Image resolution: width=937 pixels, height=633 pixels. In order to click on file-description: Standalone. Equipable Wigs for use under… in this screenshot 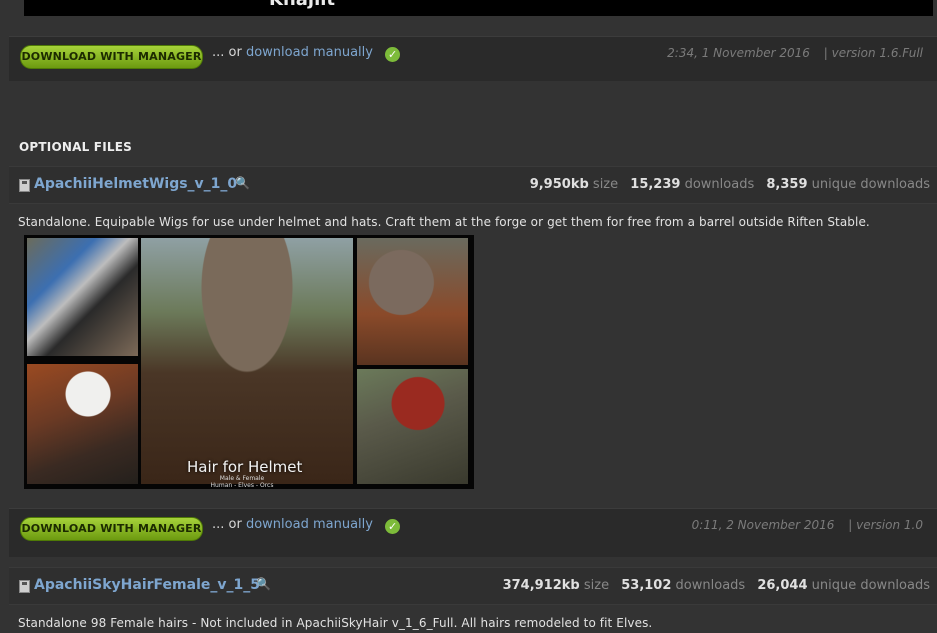, I will do `click(444, 222)`.